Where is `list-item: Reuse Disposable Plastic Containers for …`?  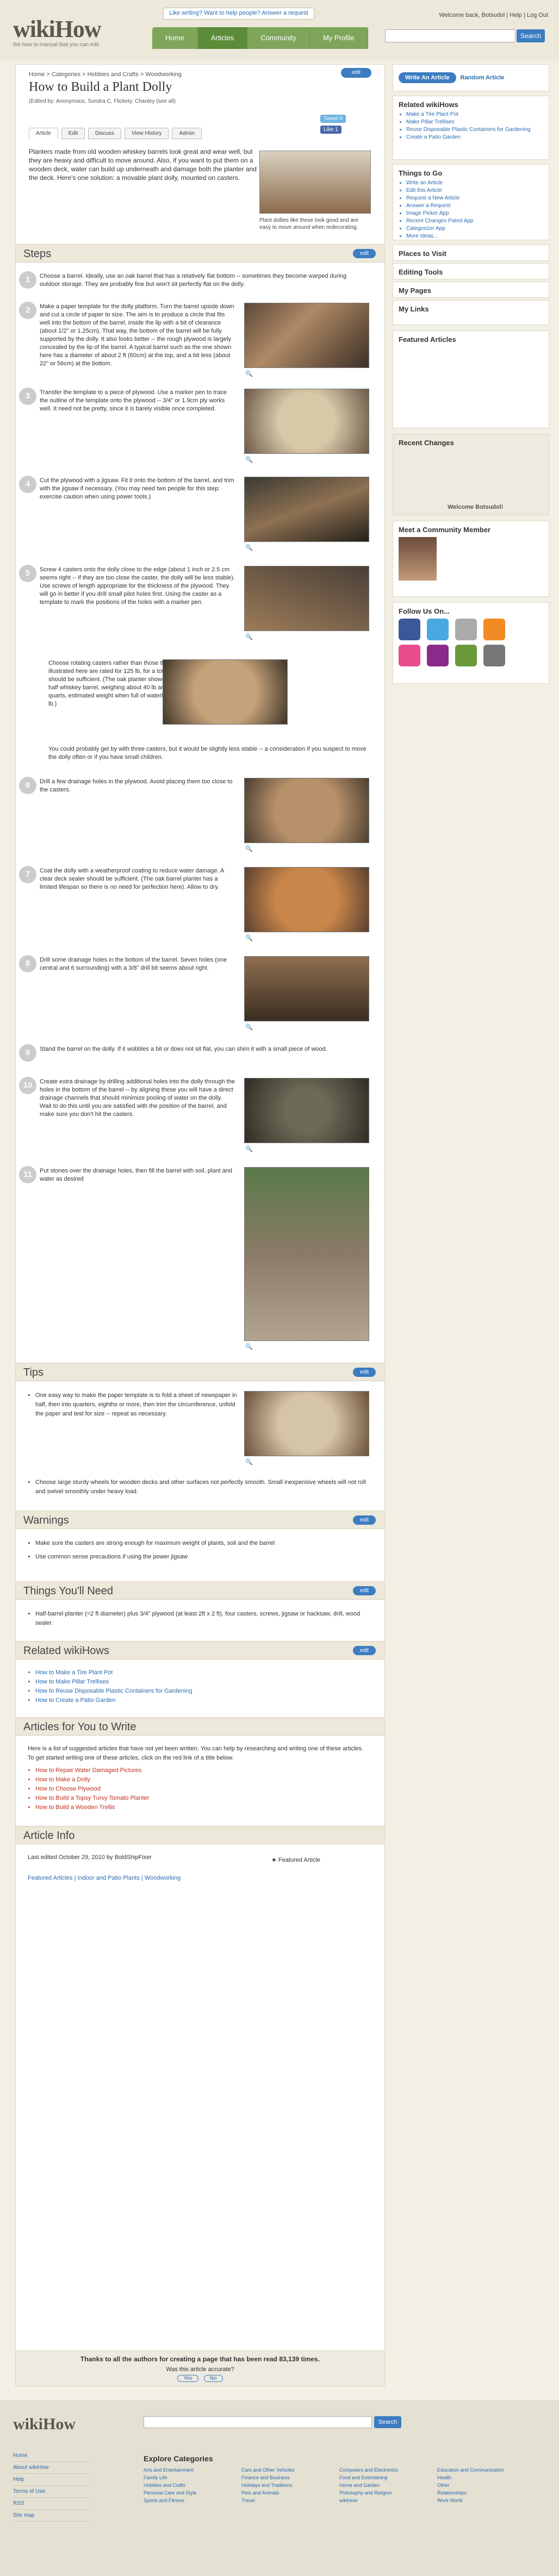 list-item: Reuse Disposable Plastic Containers for … is located at coordinates (474, 130).